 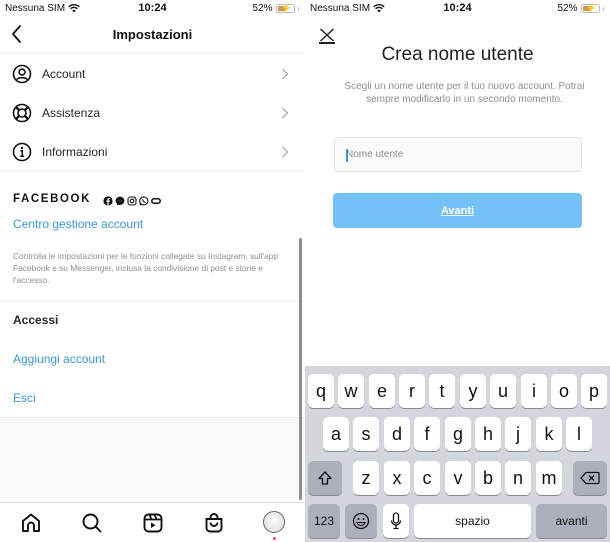 I want to click on key-v: v, so click(x=458, y=478).